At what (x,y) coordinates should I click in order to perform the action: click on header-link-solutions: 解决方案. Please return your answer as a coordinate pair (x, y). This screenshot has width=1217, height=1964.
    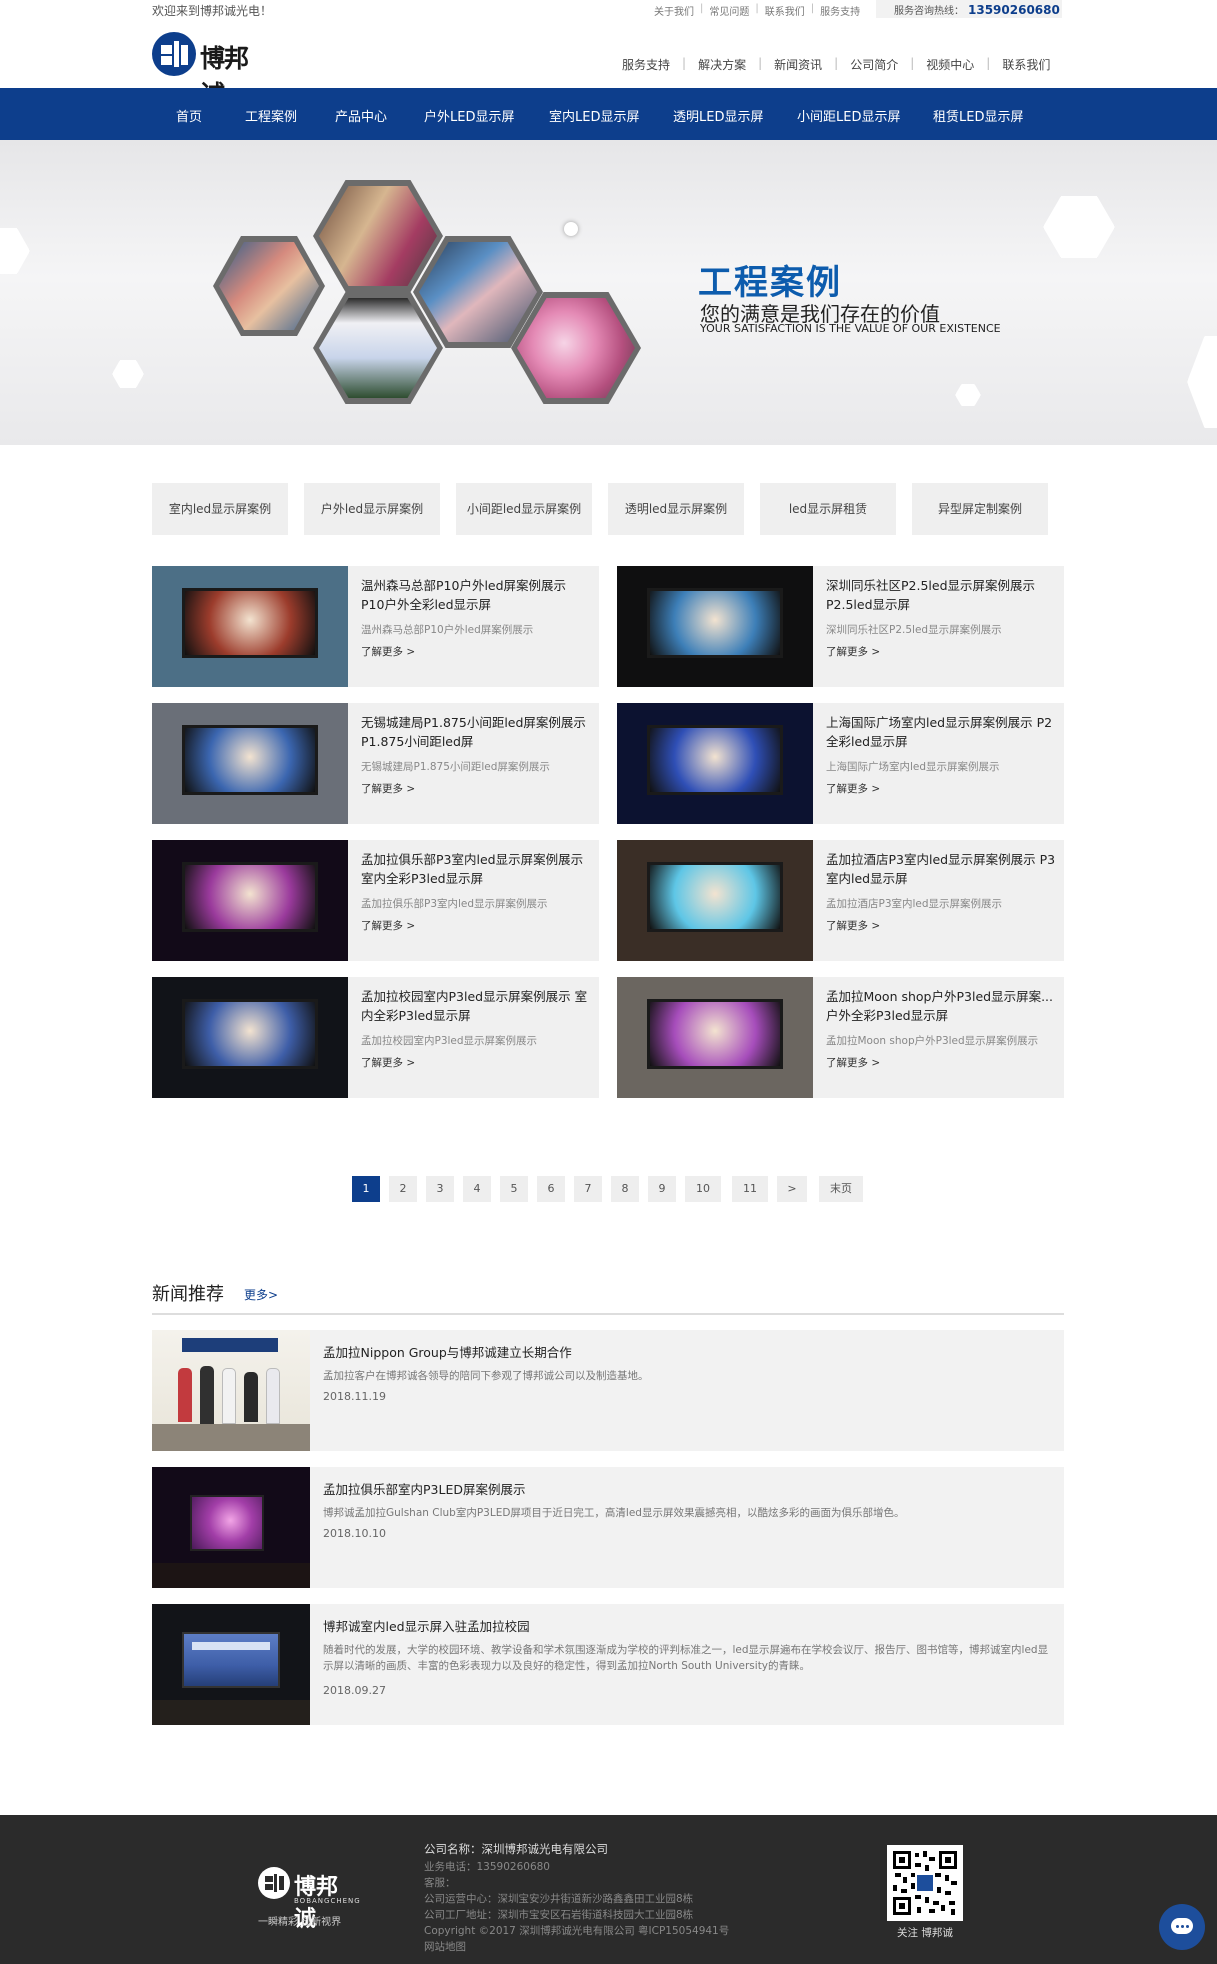
    Looking at the image, I should click on (722, 64).